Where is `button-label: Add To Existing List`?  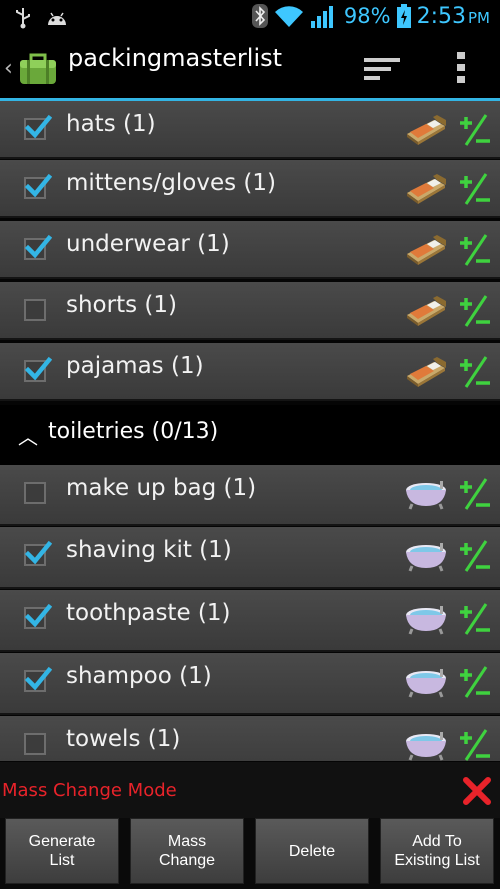 button-label: Add To Existing List is located at coordinates (436, 851).